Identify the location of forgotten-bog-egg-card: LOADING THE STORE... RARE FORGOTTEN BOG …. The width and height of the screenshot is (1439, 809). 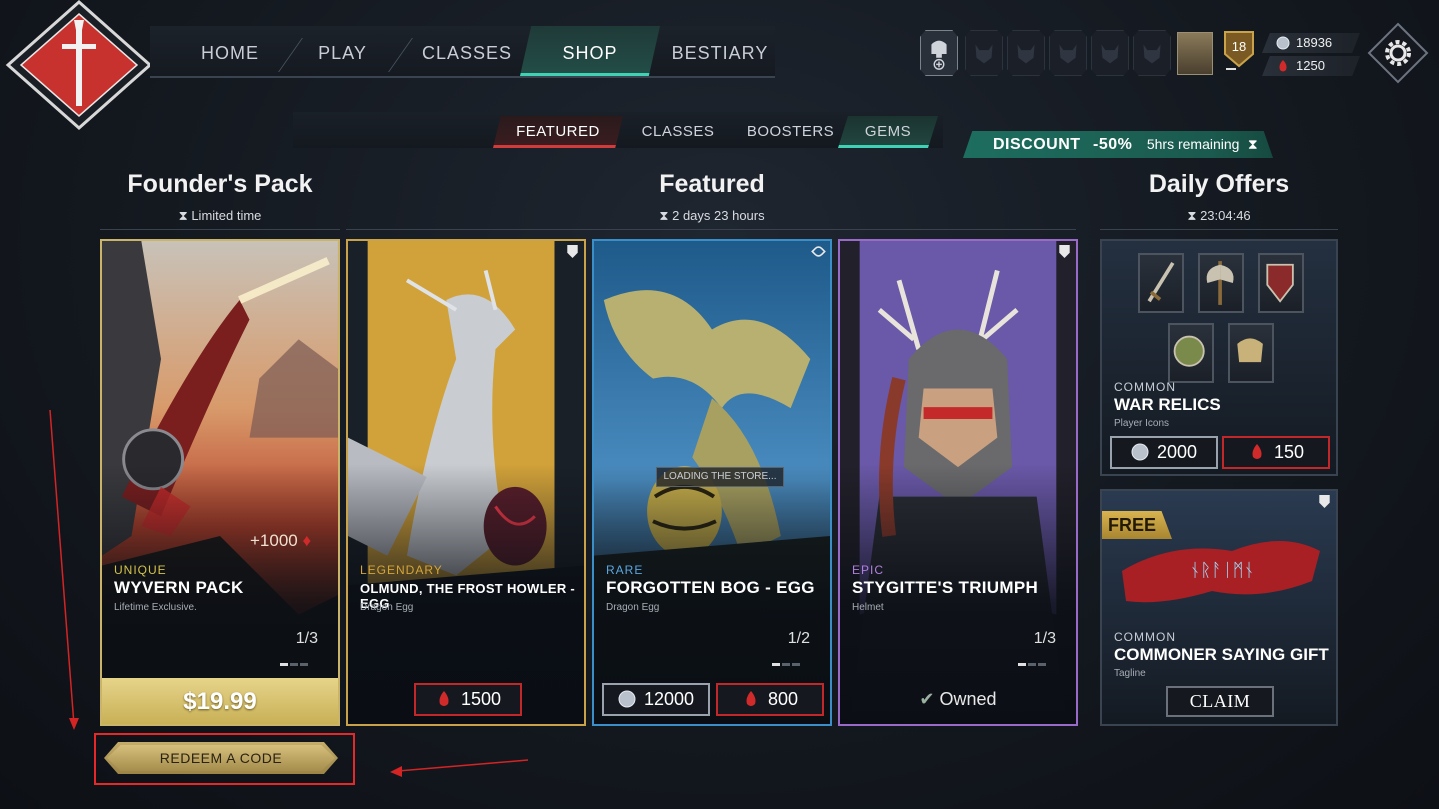
(712, 482).